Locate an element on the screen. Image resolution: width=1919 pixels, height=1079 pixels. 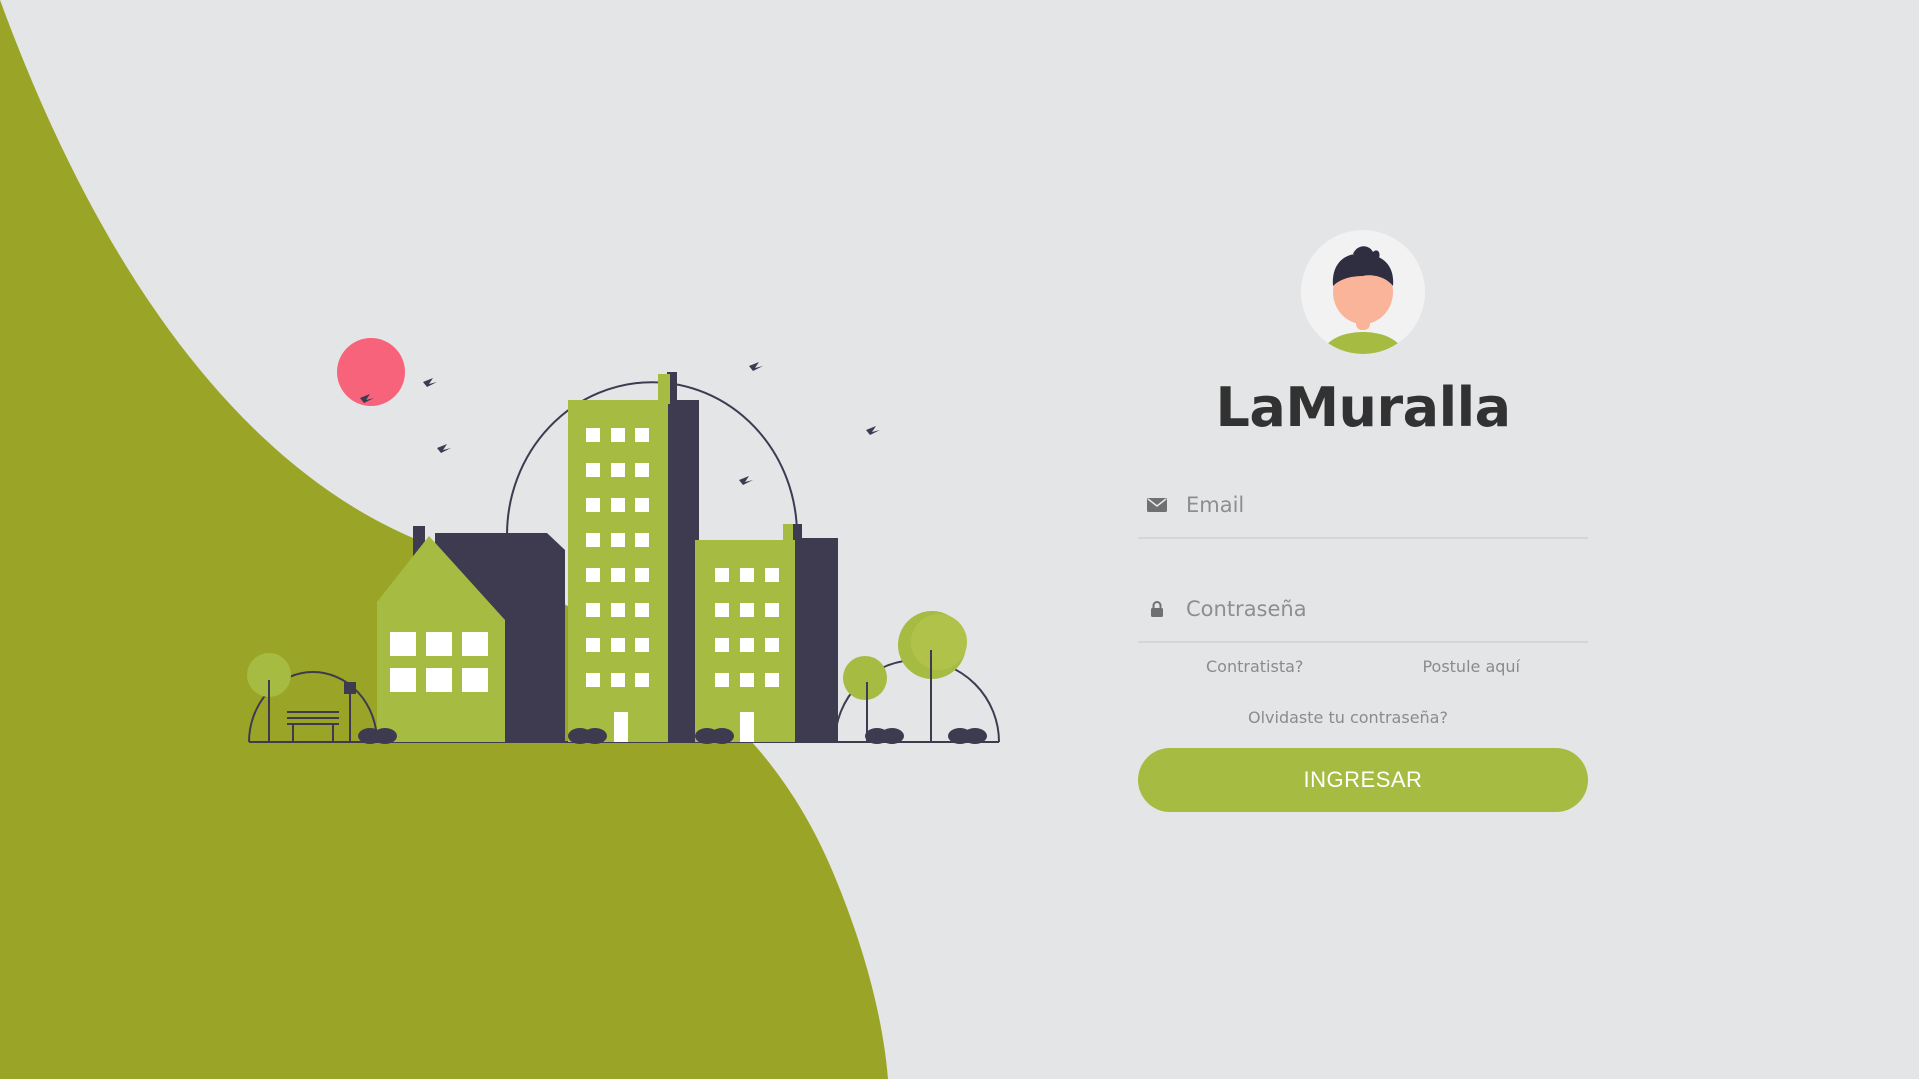
forgot-password-row: Olvidaste tu contraseña? is located at coordinates (1363, 717).